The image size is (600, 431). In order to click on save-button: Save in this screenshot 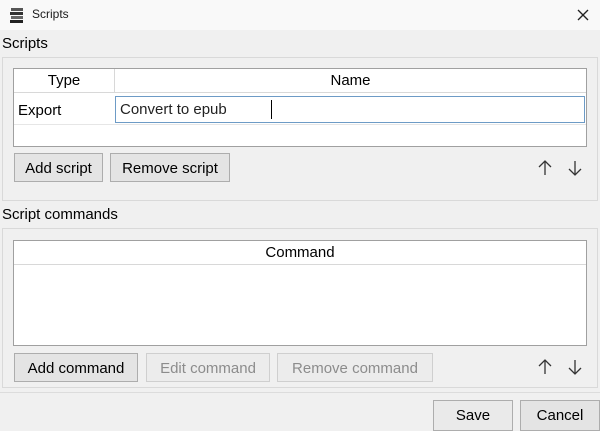, I will do `click(473, 415)`.